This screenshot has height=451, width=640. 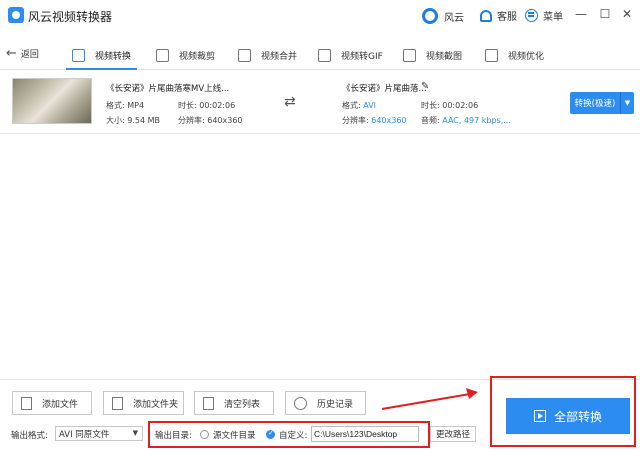 I want to click on play-icon, so click(x=539, y=416).